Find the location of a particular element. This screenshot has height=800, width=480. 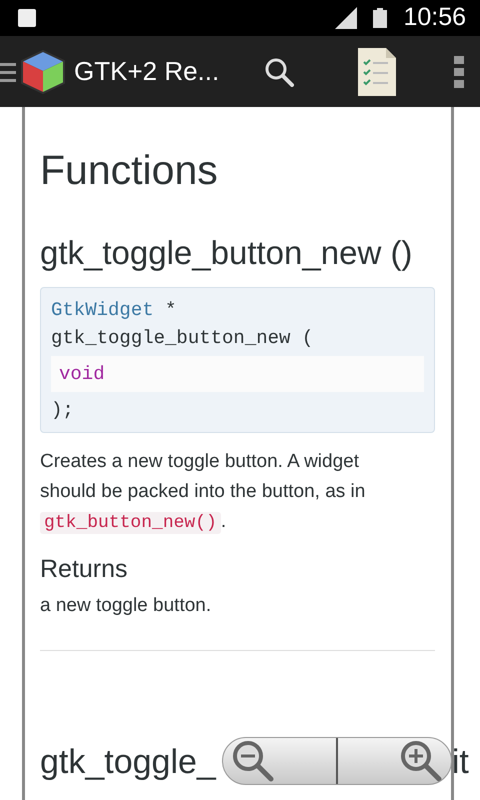

pointer-mark: * is located at coordinates (170, 309).